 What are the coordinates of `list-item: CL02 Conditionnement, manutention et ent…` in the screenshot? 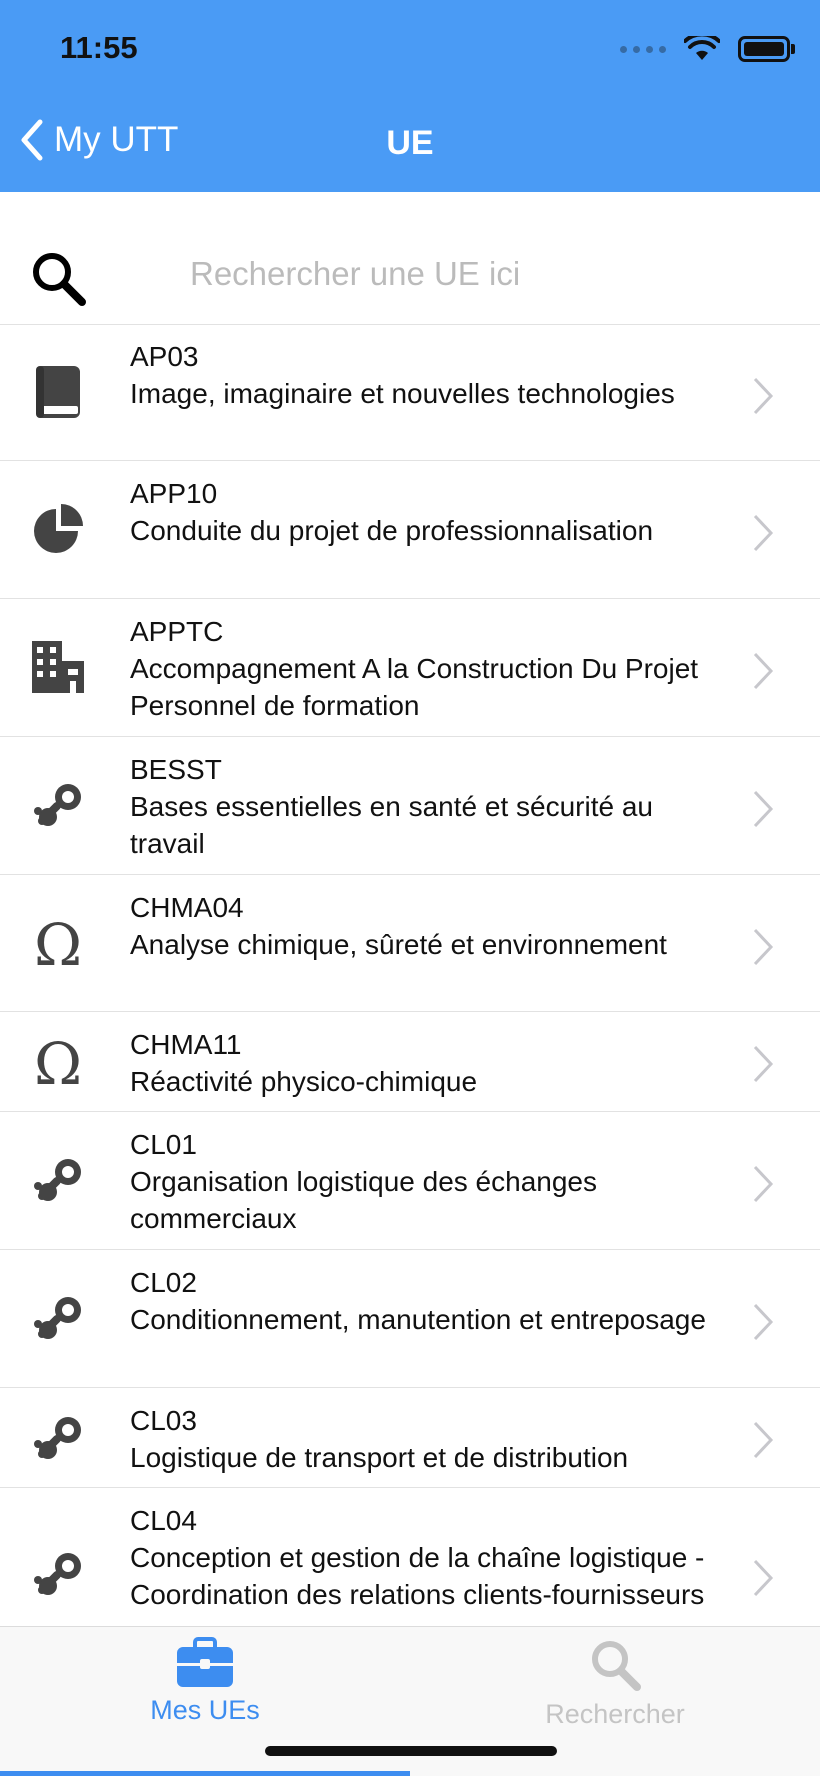 It's located at (410, 1319).